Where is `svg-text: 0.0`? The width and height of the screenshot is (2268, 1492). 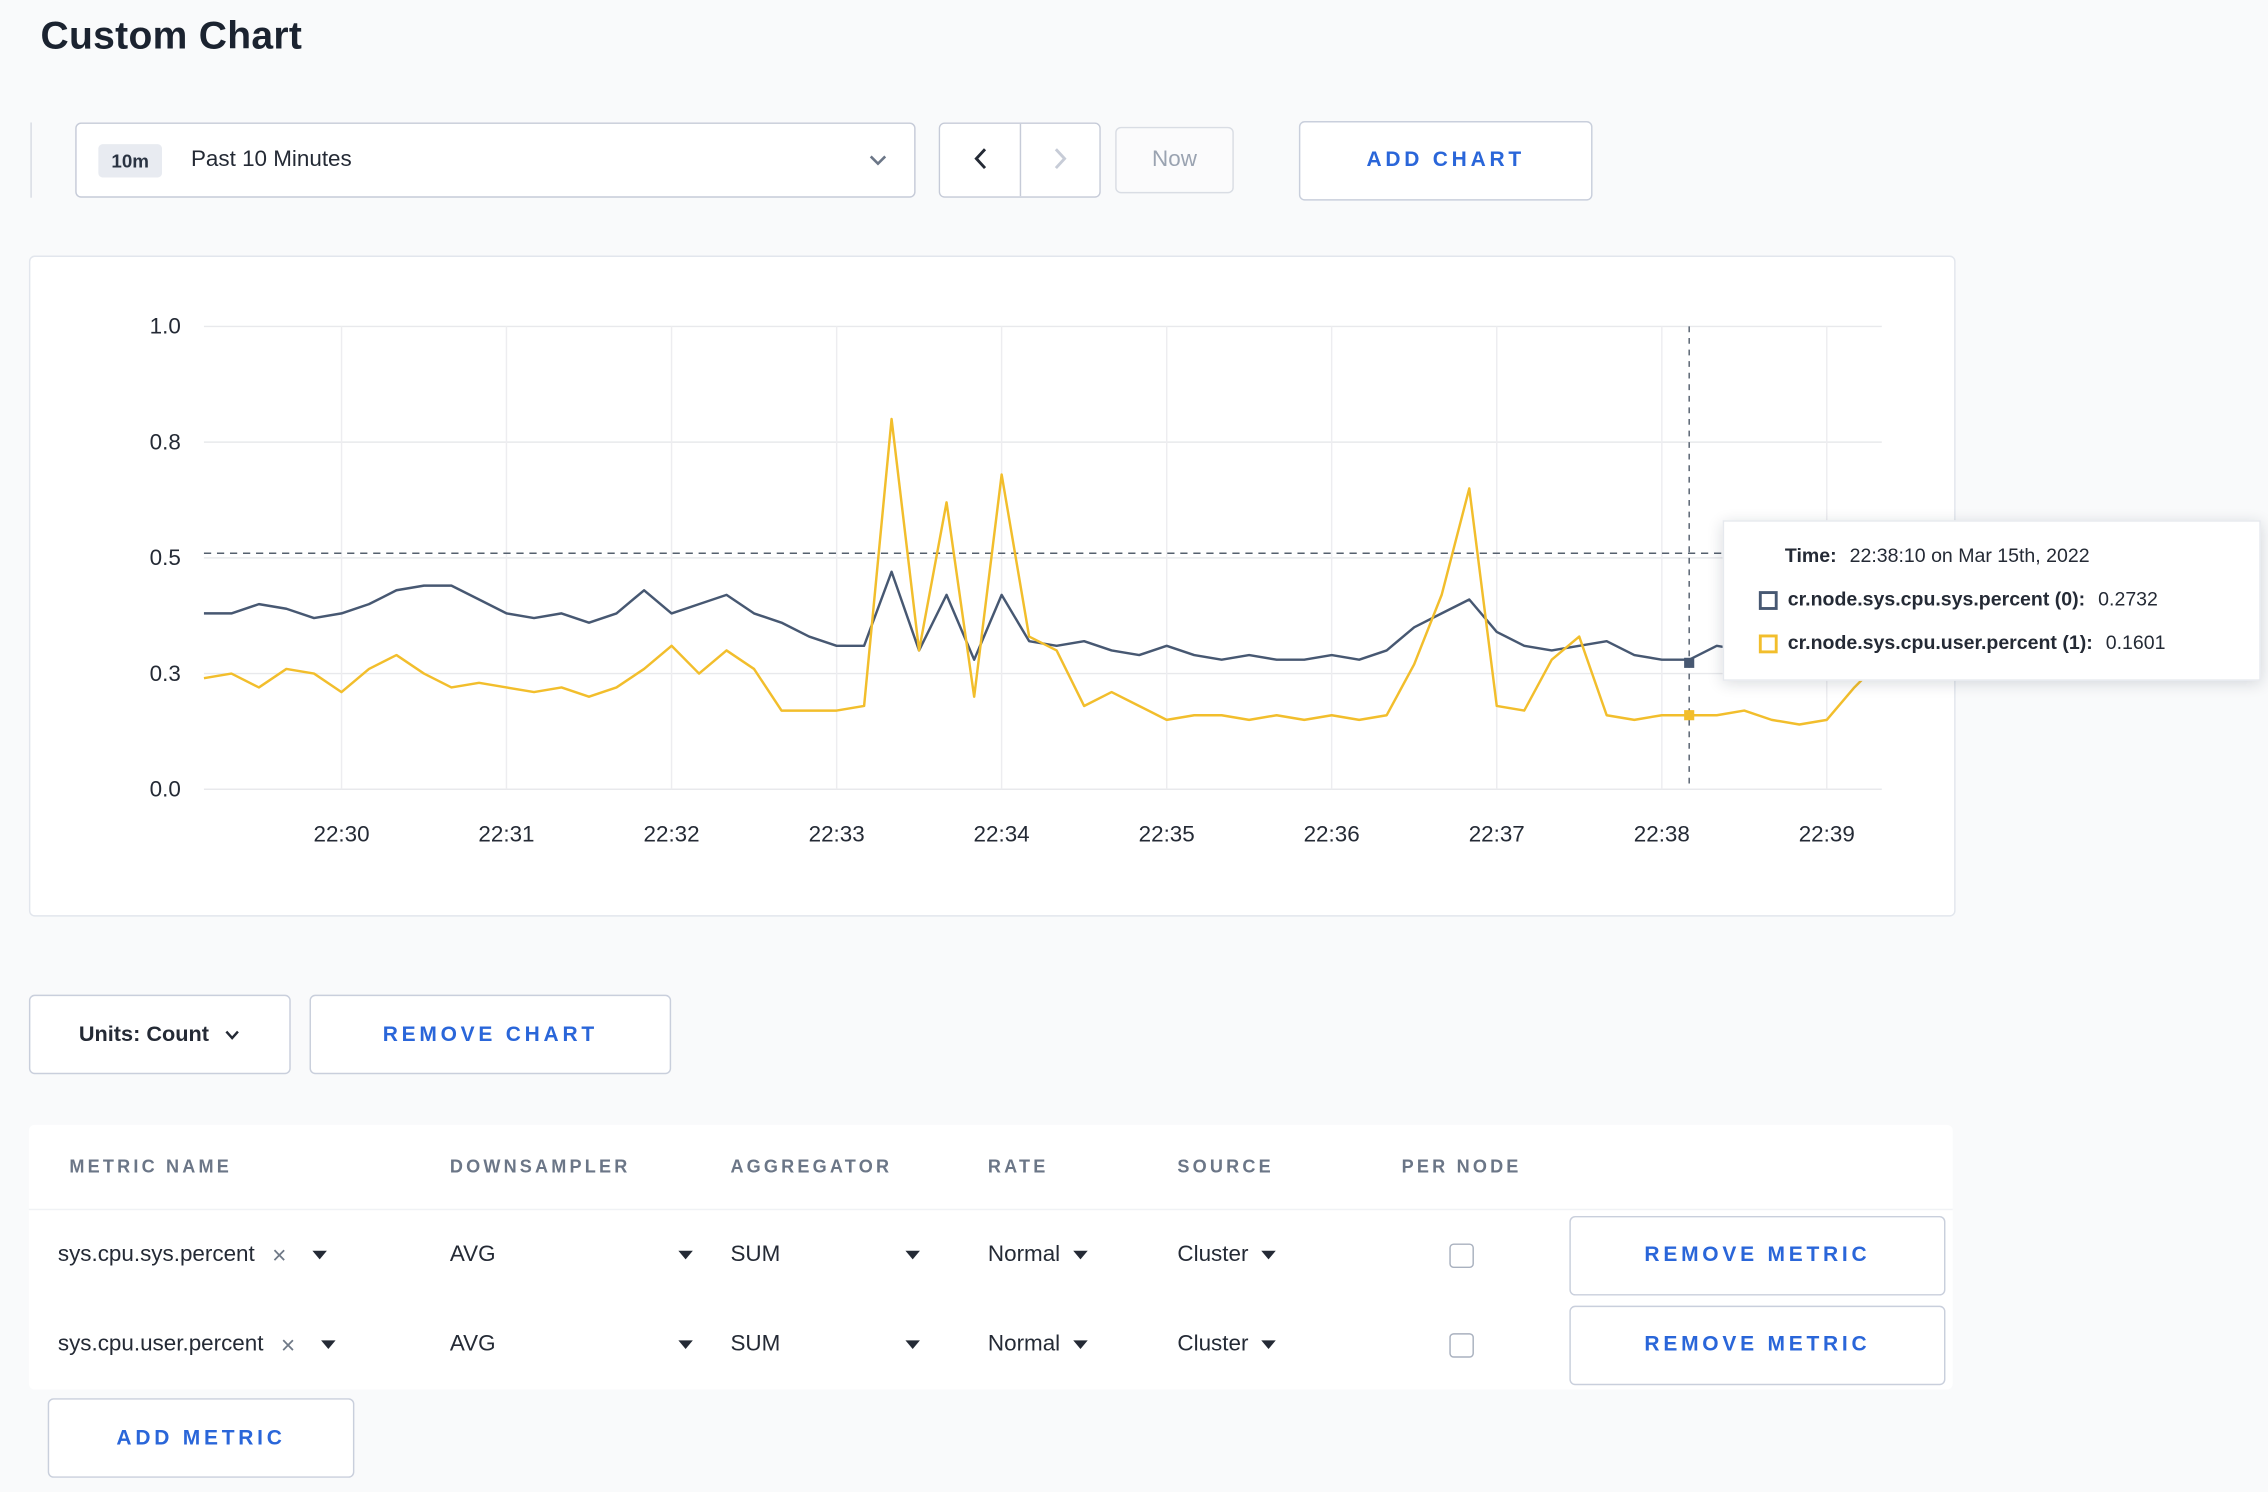
svg-text: 0.0 is located at coordinates (165, 789).